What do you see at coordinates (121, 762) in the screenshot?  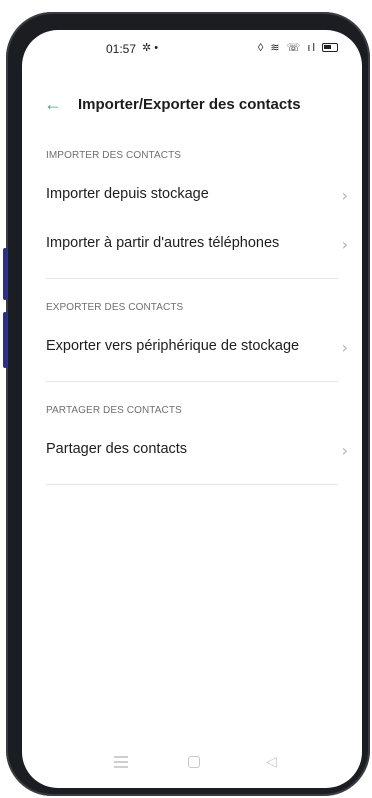 I see `menu-icon` at bounding box center [121, 762].